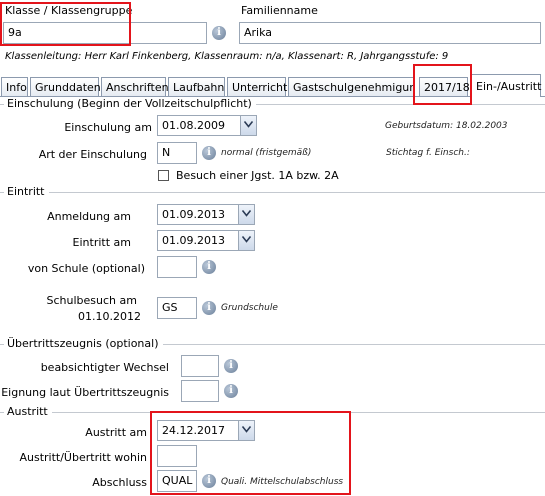 The height and width of the screenshot is (496, 545). Describe the element at coordinates (257, 86) in the screenshot. I see `tab-unterricht: Unterricht` at that location.